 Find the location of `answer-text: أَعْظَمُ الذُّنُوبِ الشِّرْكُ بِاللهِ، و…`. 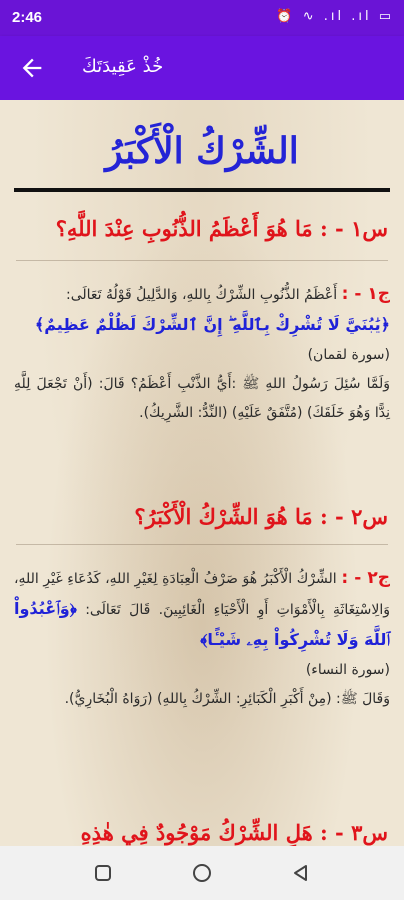

answer-text: أَعْظَمُ الذُّنُوبِ الشِّرْكُ بِاللهِ، و… is located at coordinates (202, 295).